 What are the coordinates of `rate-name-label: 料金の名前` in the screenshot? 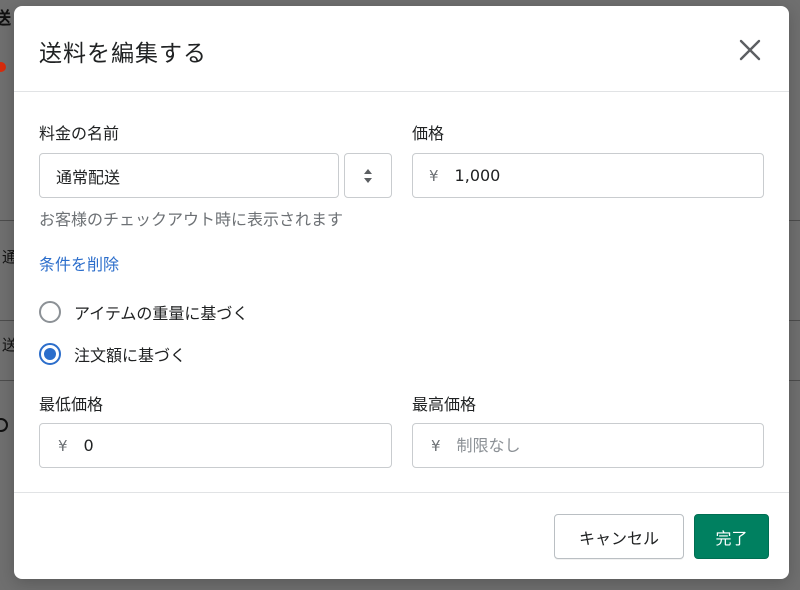 It's located at (79, 133).